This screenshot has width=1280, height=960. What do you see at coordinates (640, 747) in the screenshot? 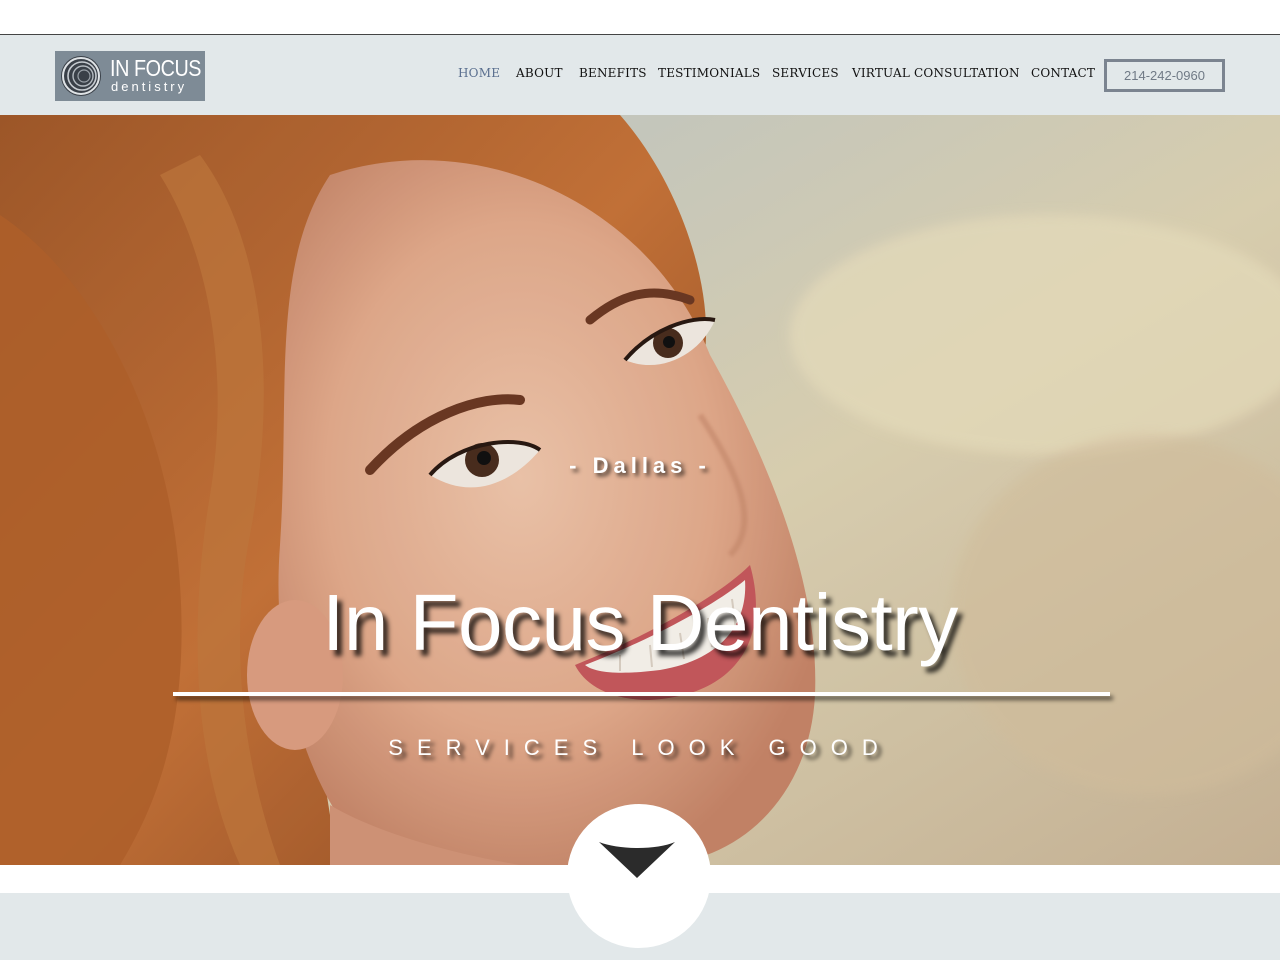
I see `hero-tagline: SERVICES LOOK GOOD` at bounding box center [640, 747].